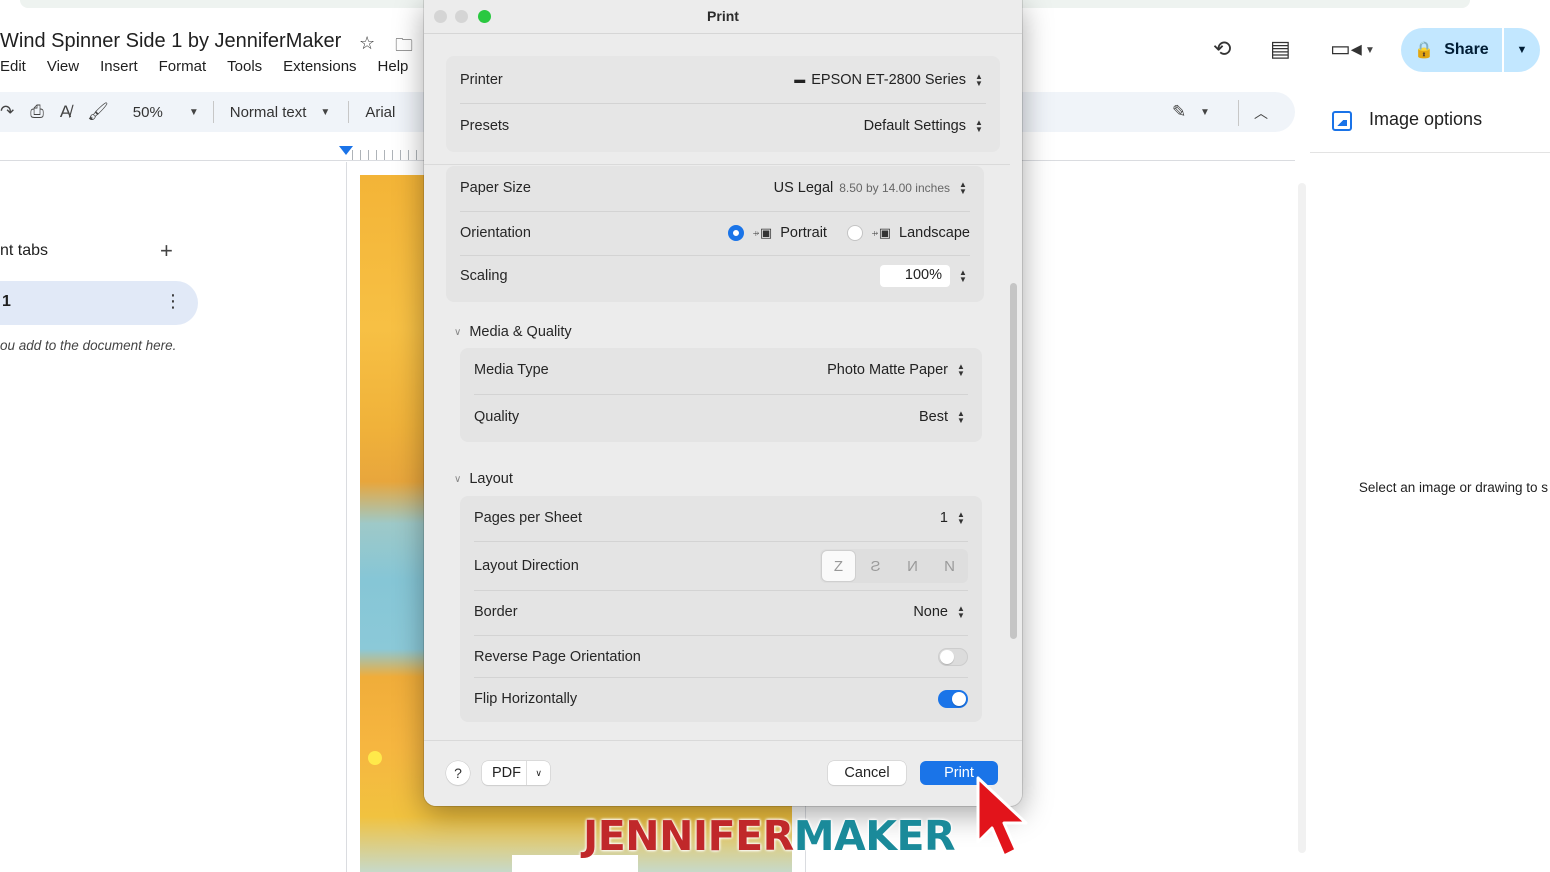 The height and width of the screenshot is (872, 1550). What do you see at coordinates (495, 188) in the screenshot?
I see `paper-size-label: Paper Size` at bounding box center [495, 188].